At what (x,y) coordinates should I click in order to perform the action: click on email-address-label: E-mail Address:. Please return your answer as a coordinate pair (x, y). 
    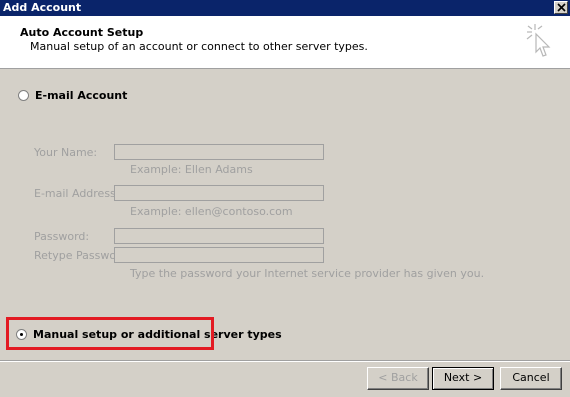
    Looking at the image, I should click on (77, 193).